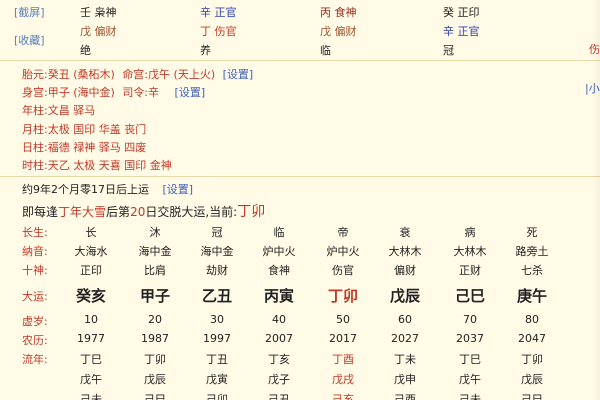 Image resolution: width=600 pixels, height=400 pixels. What do you see at coordinates (155, 295) in the screenshot?
I see `dayun-cell: 甲子` at bounding box center [155, 295].